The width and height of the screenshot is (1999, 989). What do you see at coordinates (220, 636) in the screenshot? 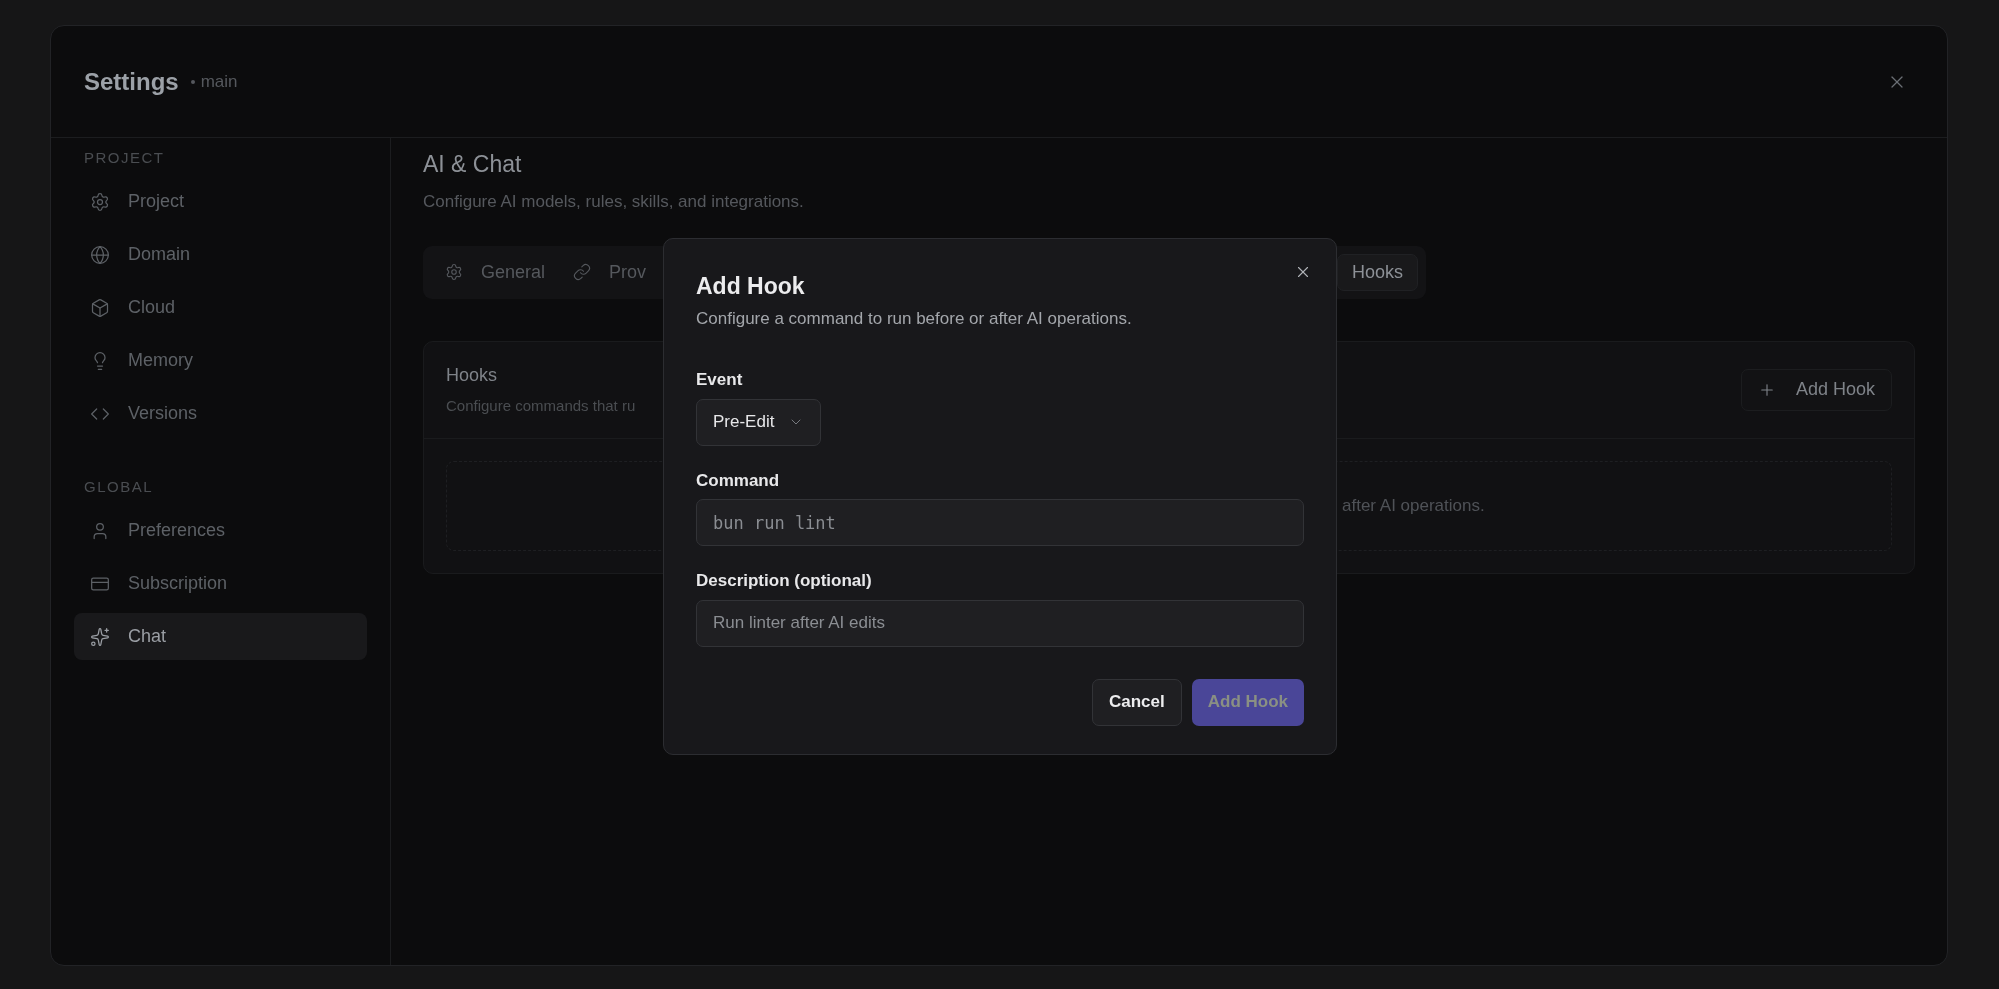
I see `sidebar-item: Chat` at bounding box center [220, 636].